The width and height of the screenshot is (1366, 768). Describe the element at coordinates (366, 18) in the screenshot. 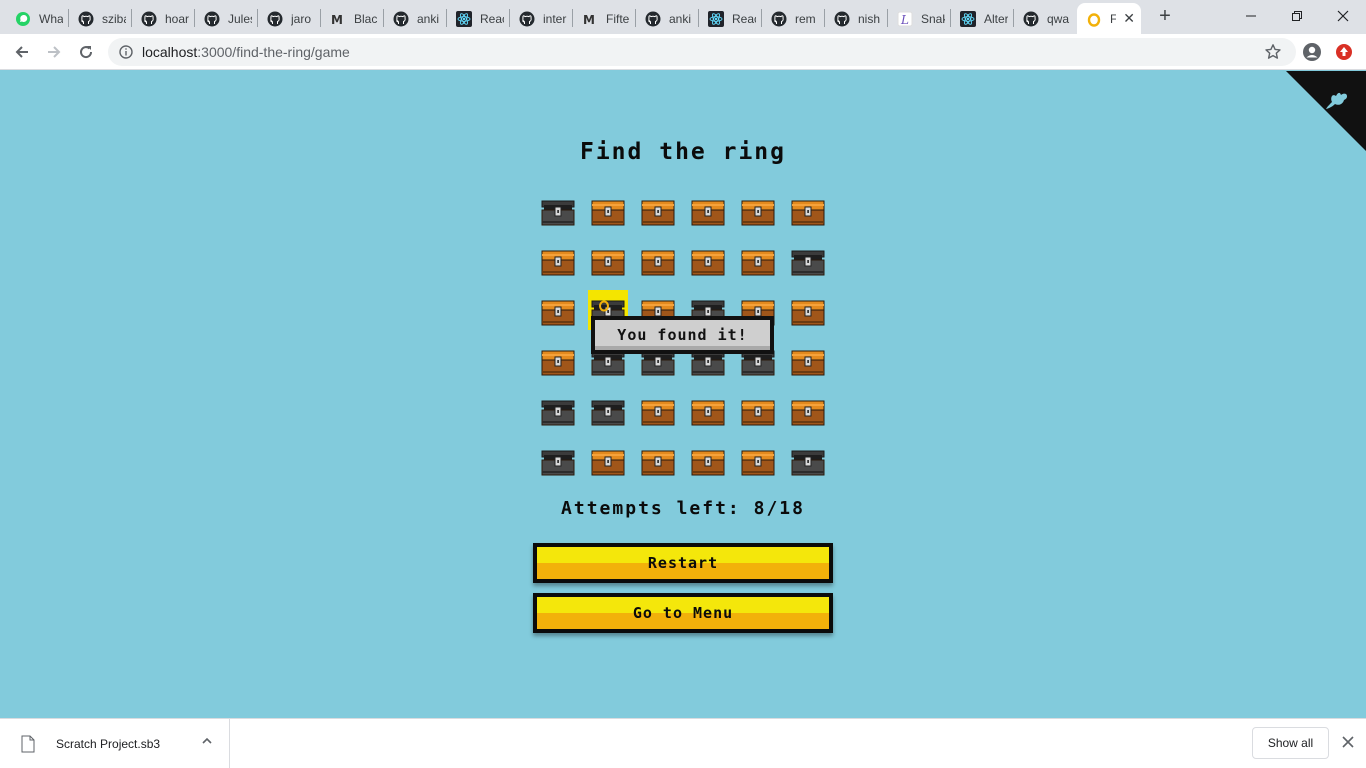

I see `tab-title: Blac` at that location.